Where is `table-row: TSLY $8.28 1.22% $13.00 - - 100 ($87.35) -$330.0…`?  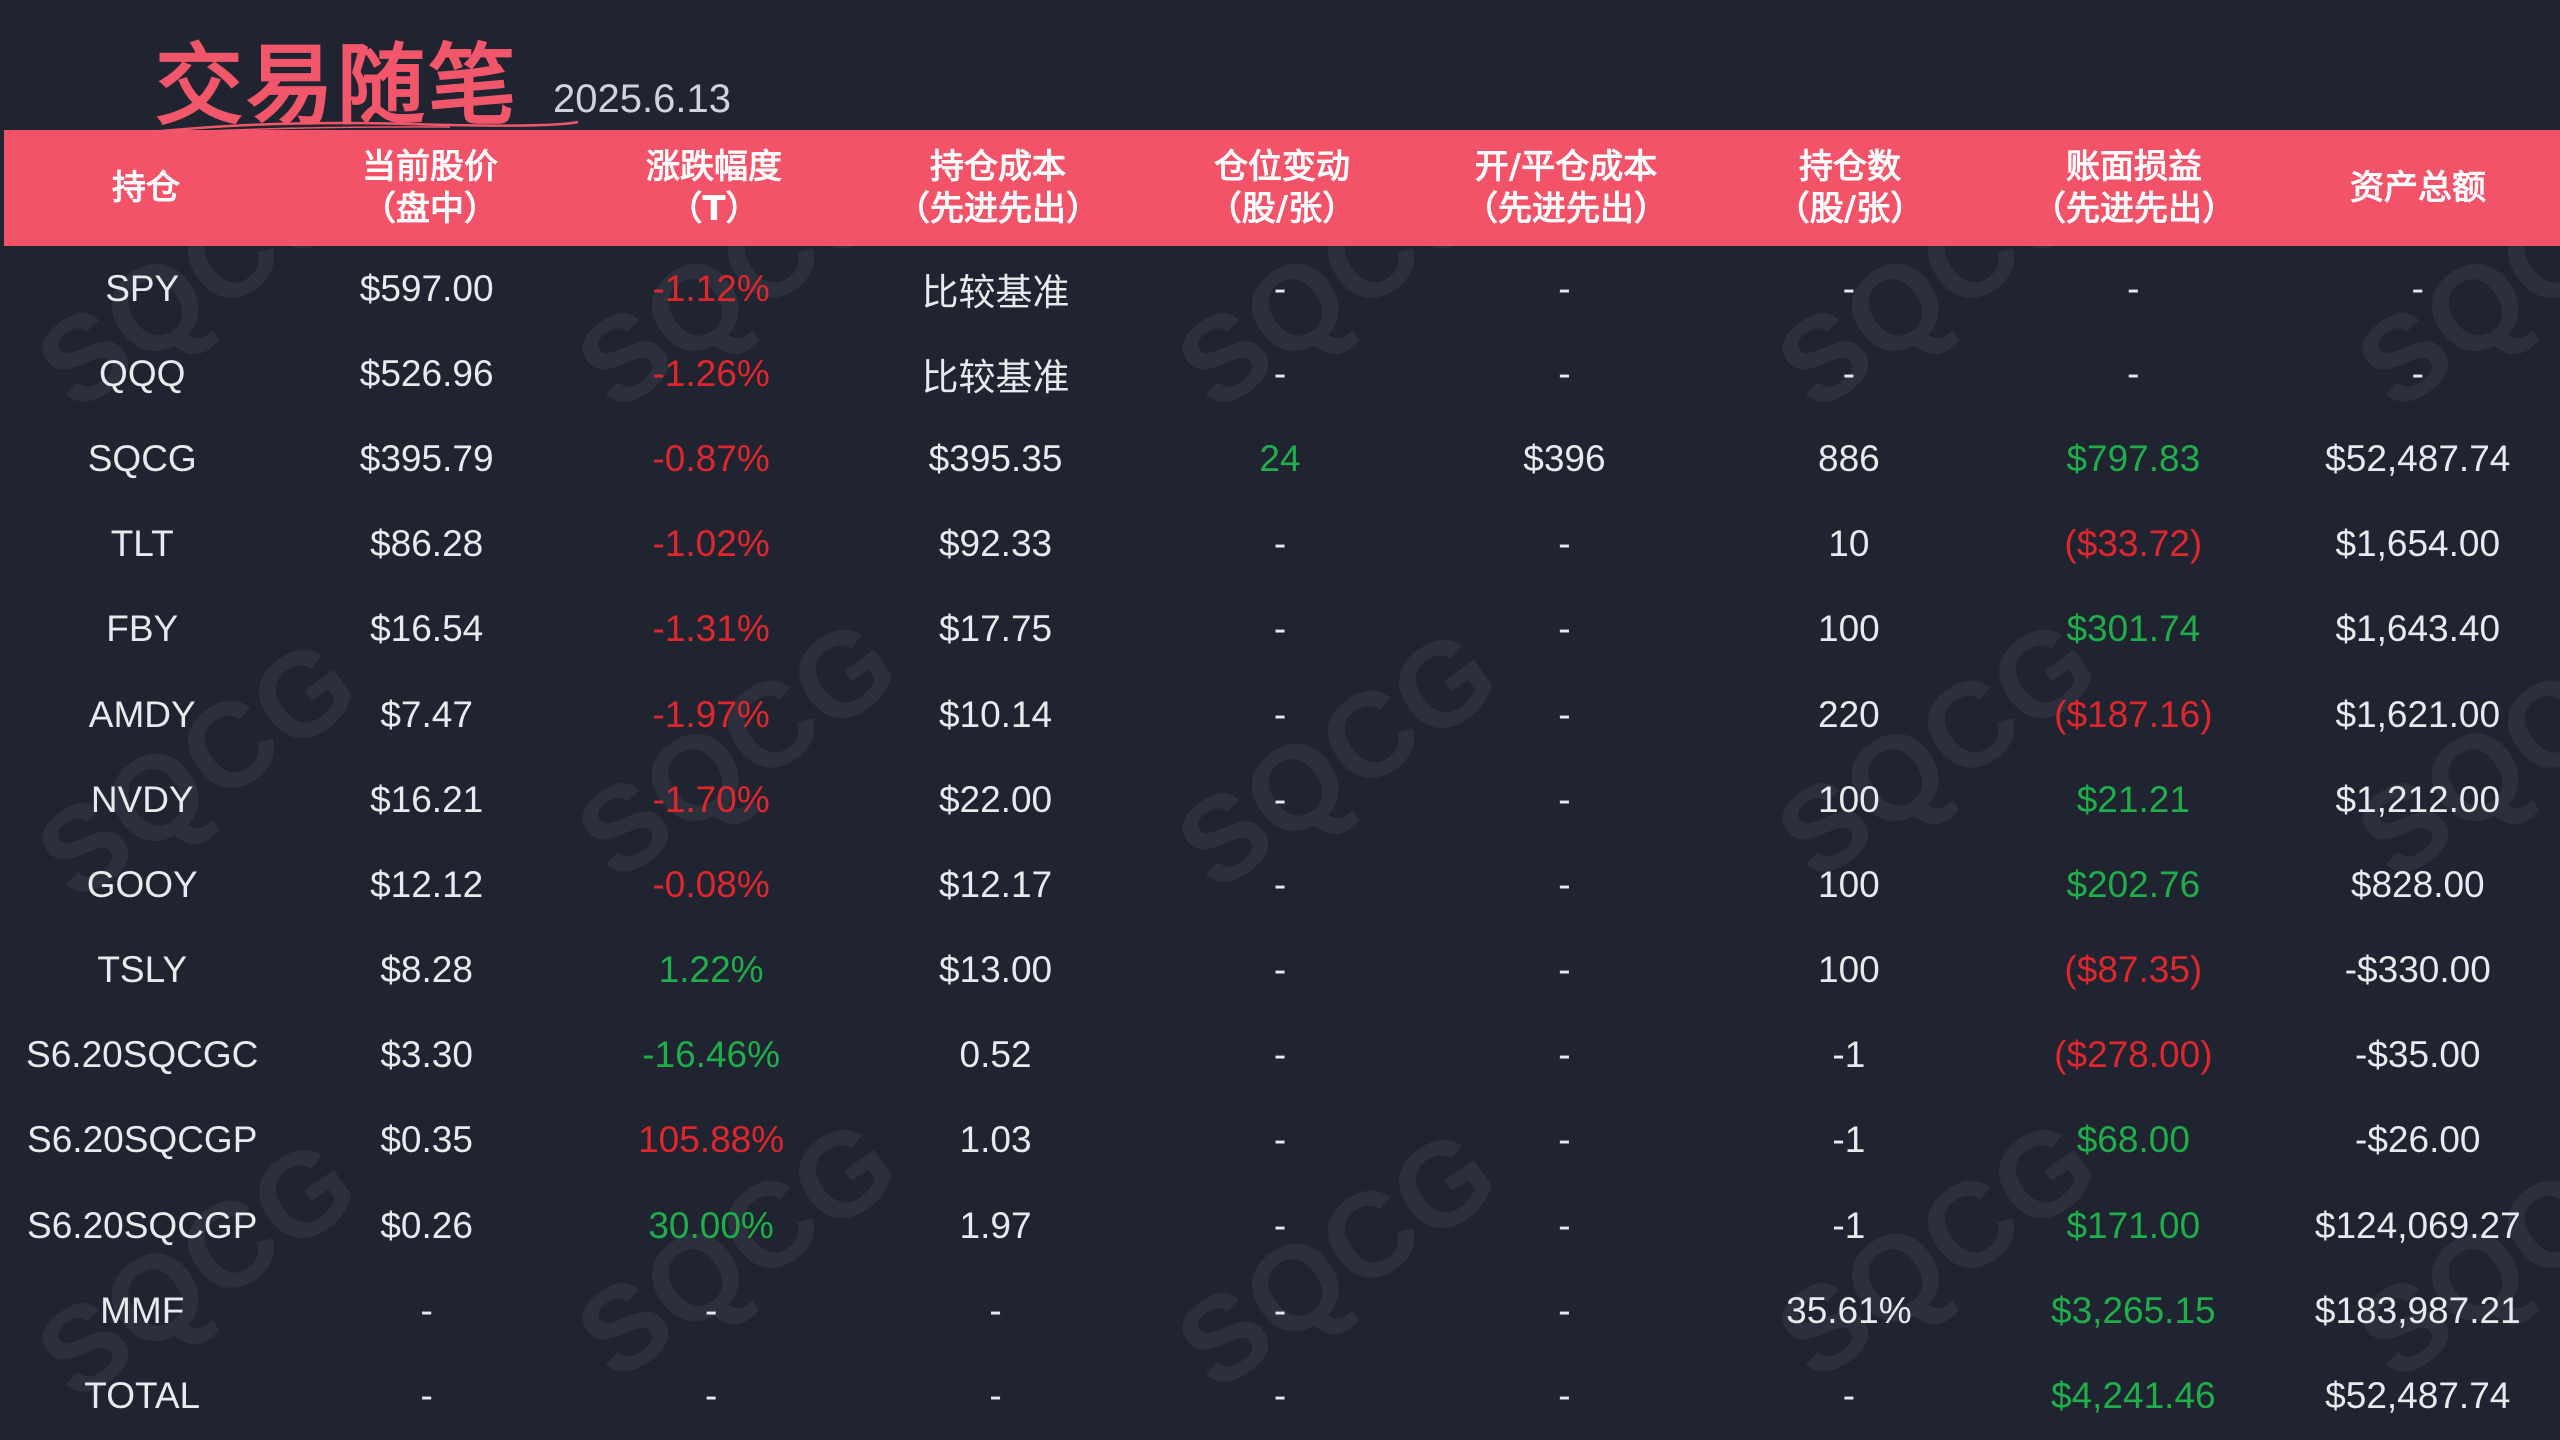 table-row: TSLY $8.28 1.22% $13.00 - - 100 ($87.35) -$330.0… is located at coordinates (1280, 970).